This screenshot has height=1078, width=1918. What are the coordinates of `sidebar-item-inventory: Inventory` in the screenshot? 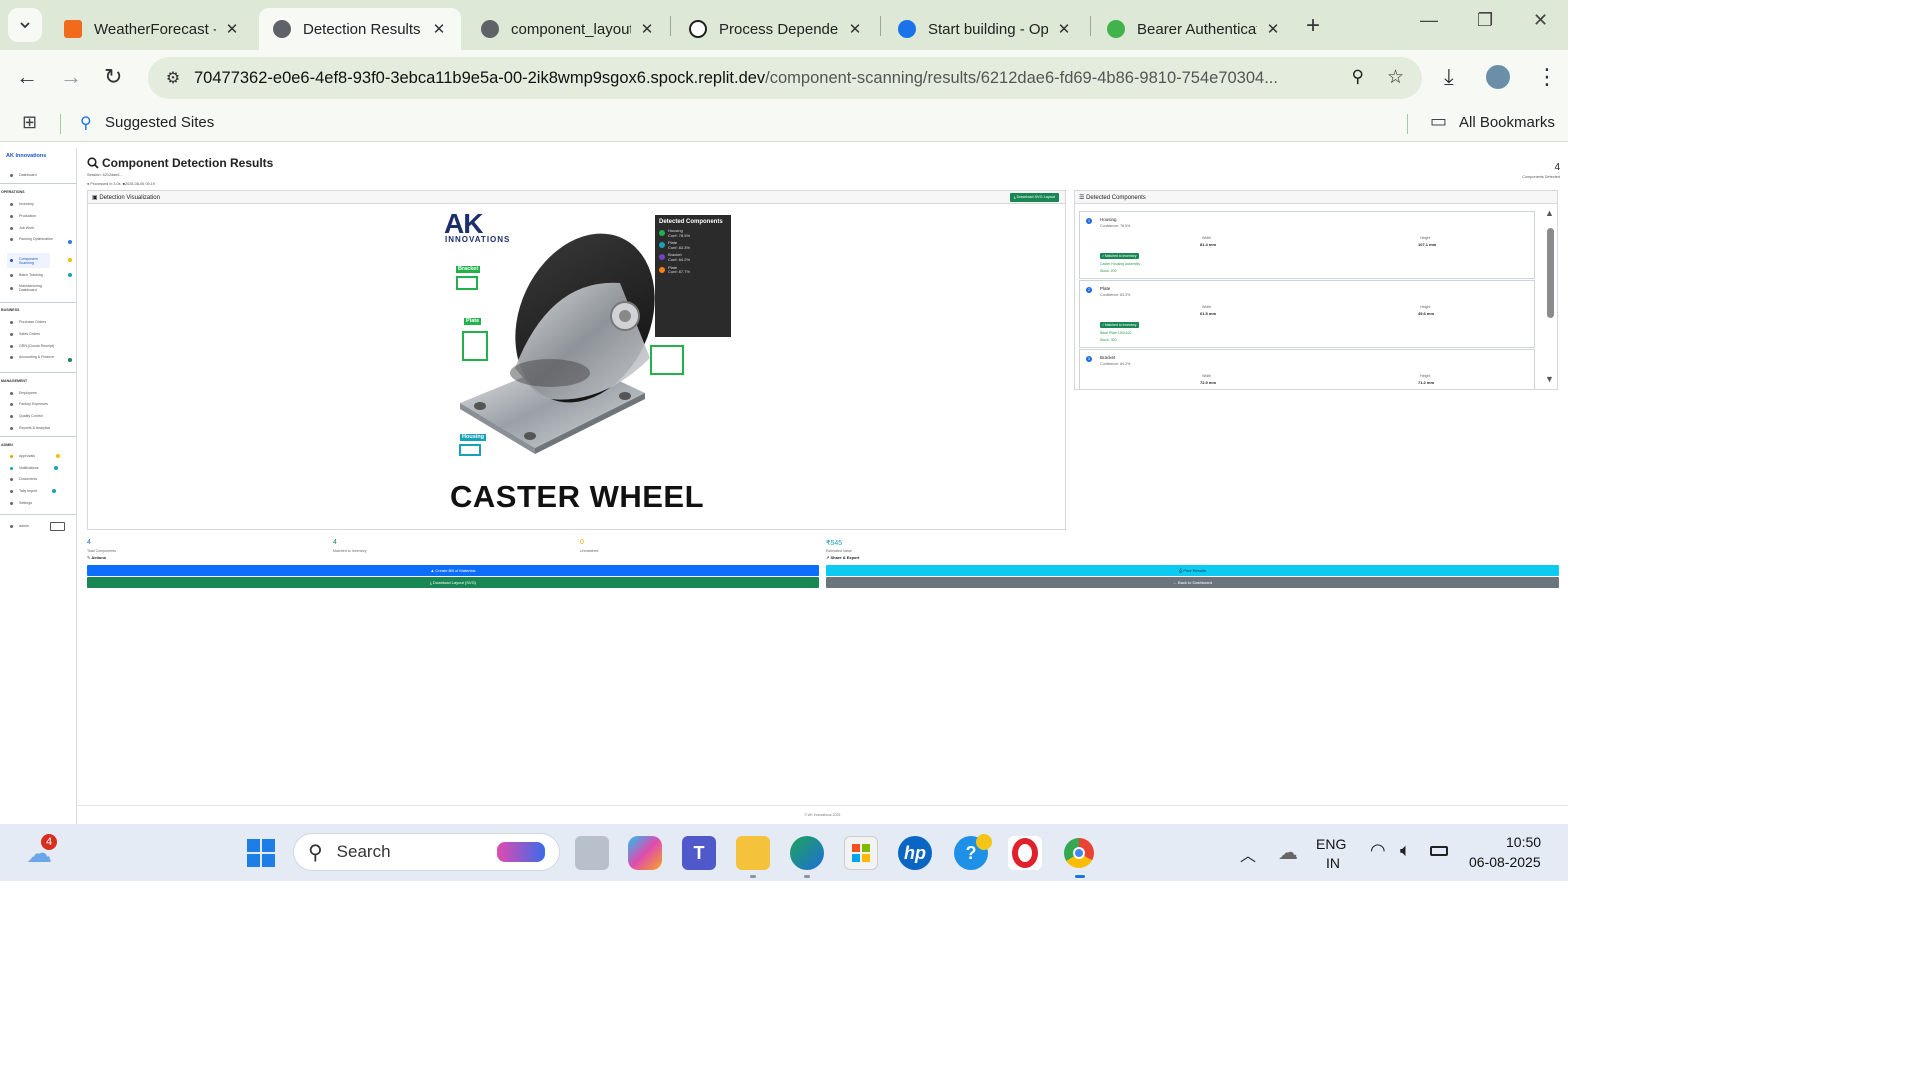 It's located at (41, 204).